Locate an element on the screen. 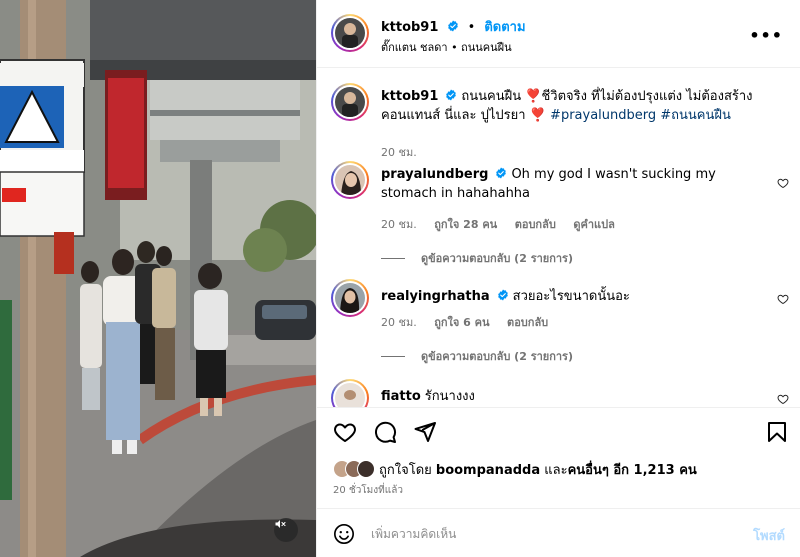 The image size is (800, 557). caption-meta: 20 ชม. is located at coordinates (406, 152).